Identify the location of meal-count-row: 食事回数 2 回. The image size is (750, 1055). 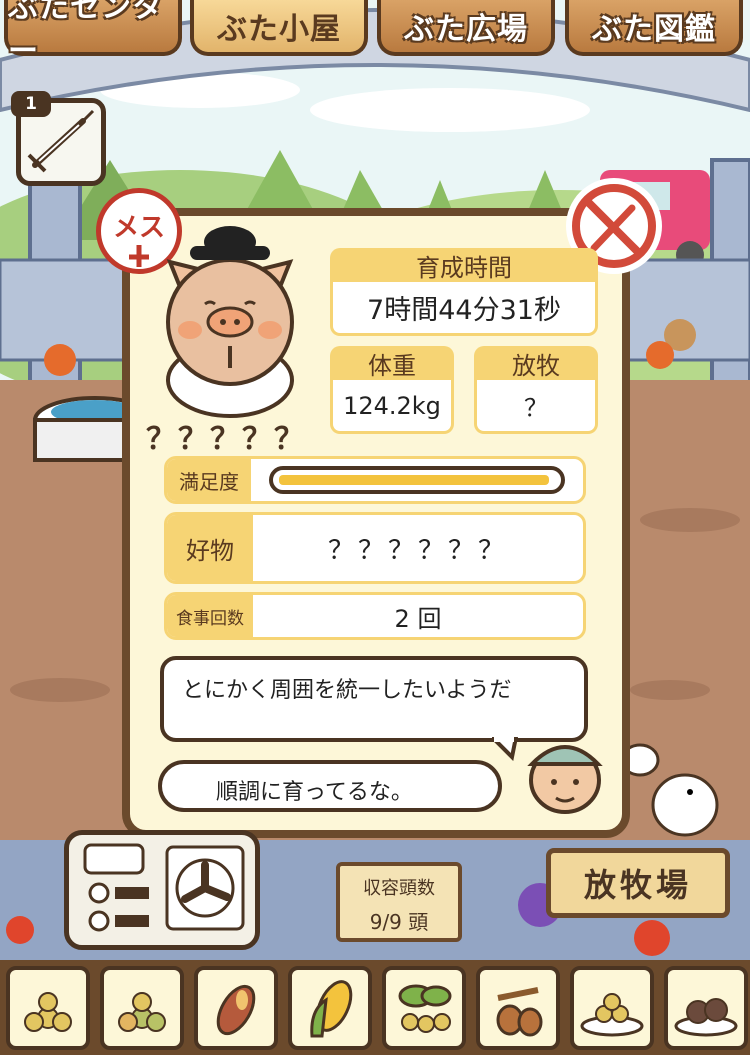
(375, 616).